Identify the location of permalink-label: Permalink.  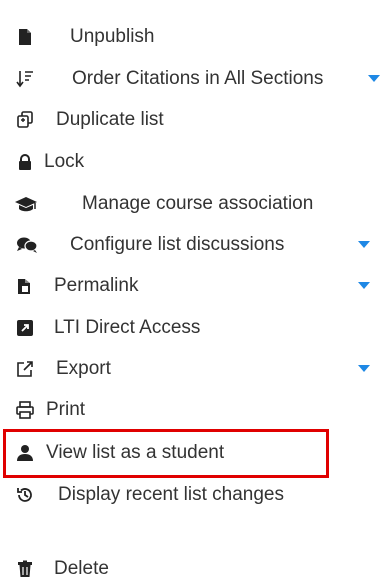
(96, 285).